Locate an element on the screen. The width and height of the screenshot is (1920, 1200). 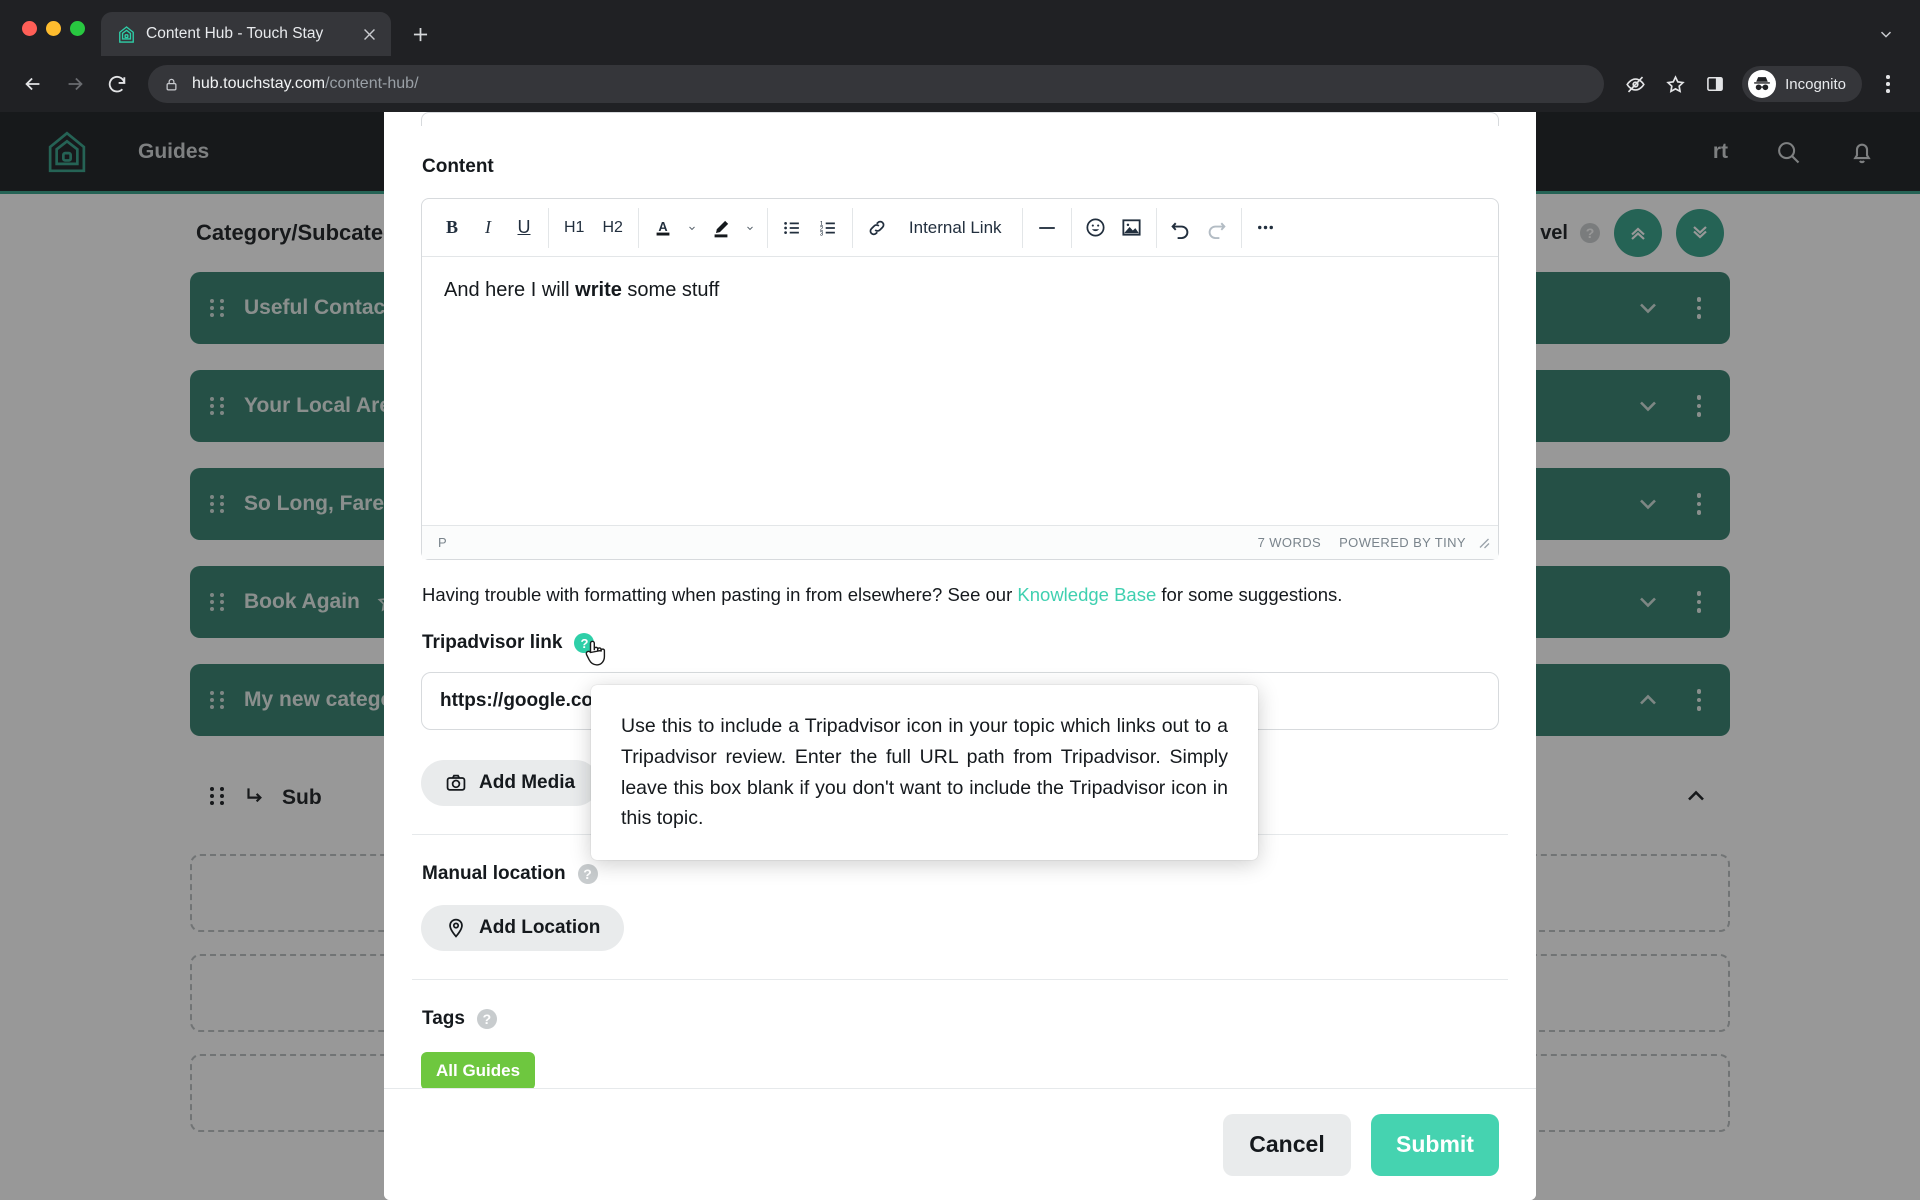
star-outline-icon is located at coordinates (1675, 84).